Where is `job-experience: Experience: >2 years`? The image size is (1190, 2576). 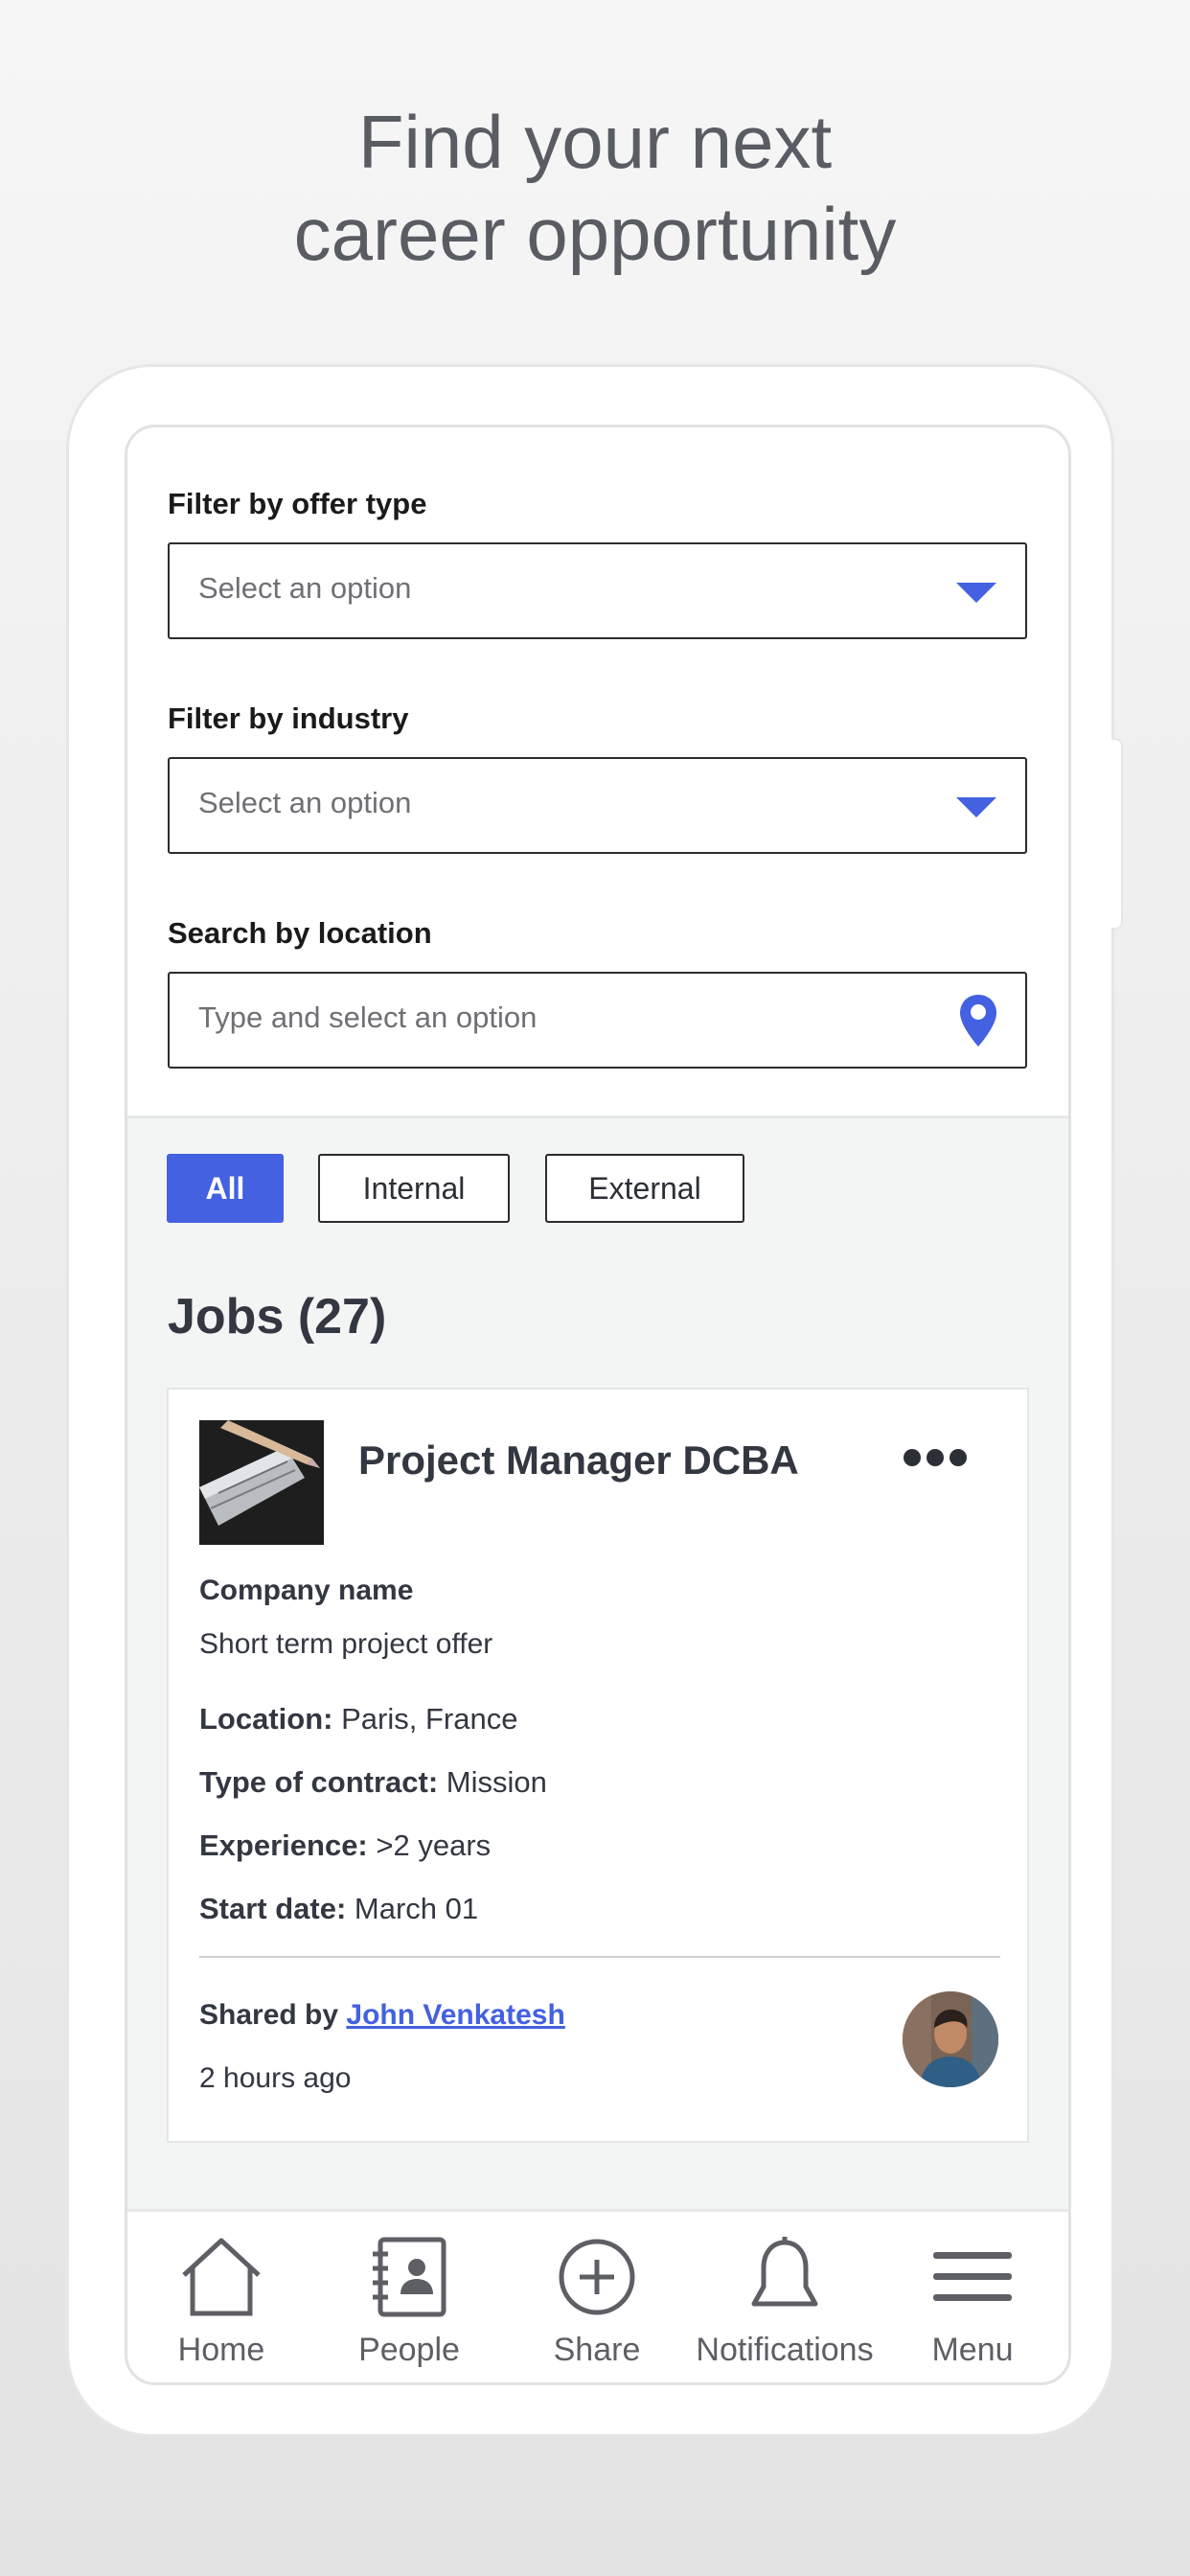 job-experience: Experience: >2 years is located at coordinates (345, 1845).